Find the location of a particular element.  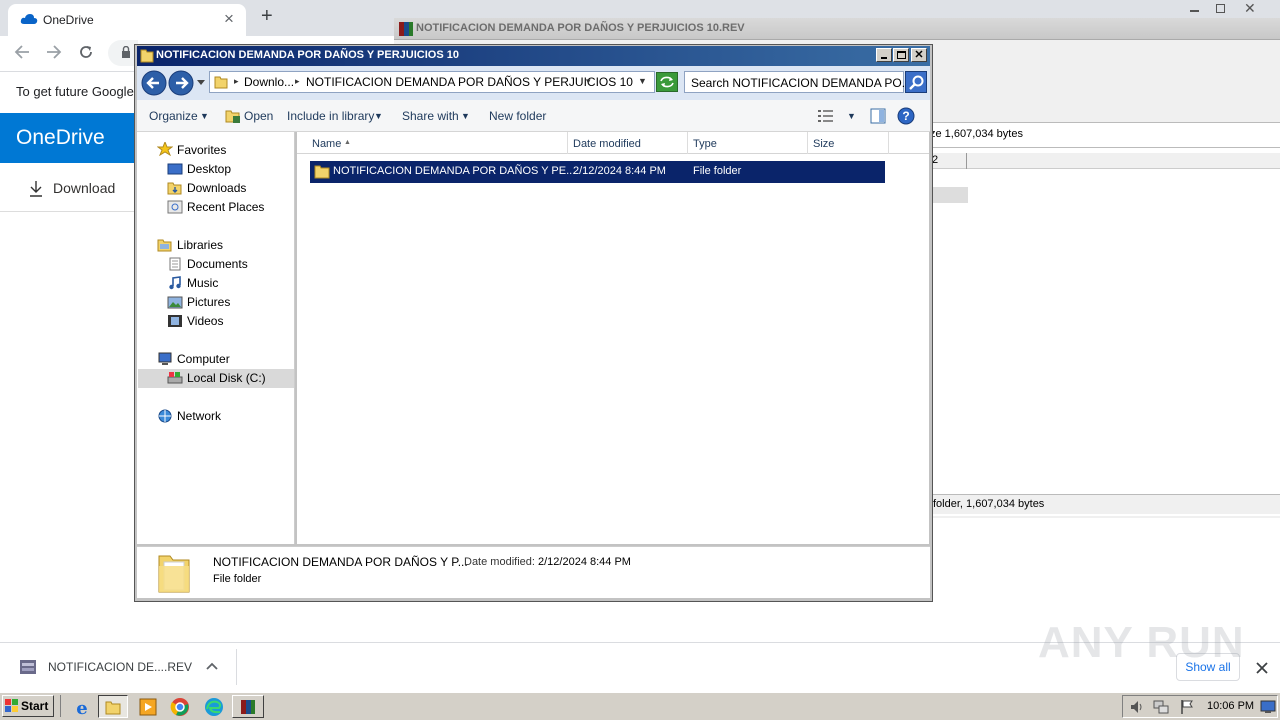

breadcrumb-chevron-icon: ▾ is located at coordinates (588, 81).